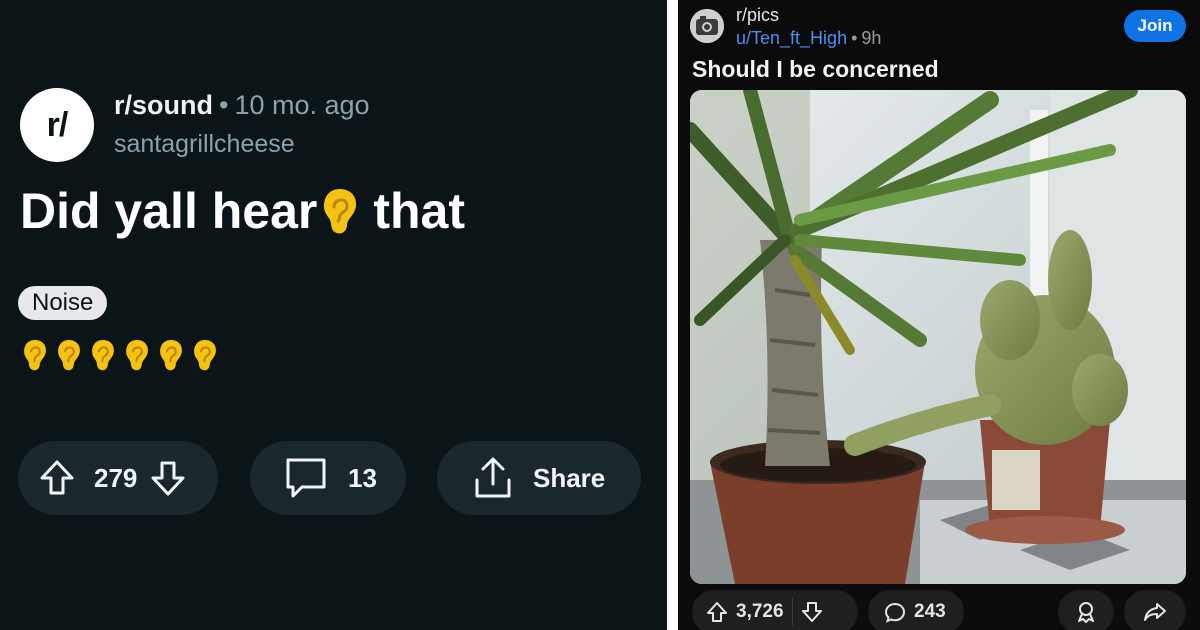 Image resolution: width=1200 pixels, height=630 pixels. Describe the element at coordinates (791, 38) in the screenshot. I see `author-link: u/Ten_ft_High` at that location.